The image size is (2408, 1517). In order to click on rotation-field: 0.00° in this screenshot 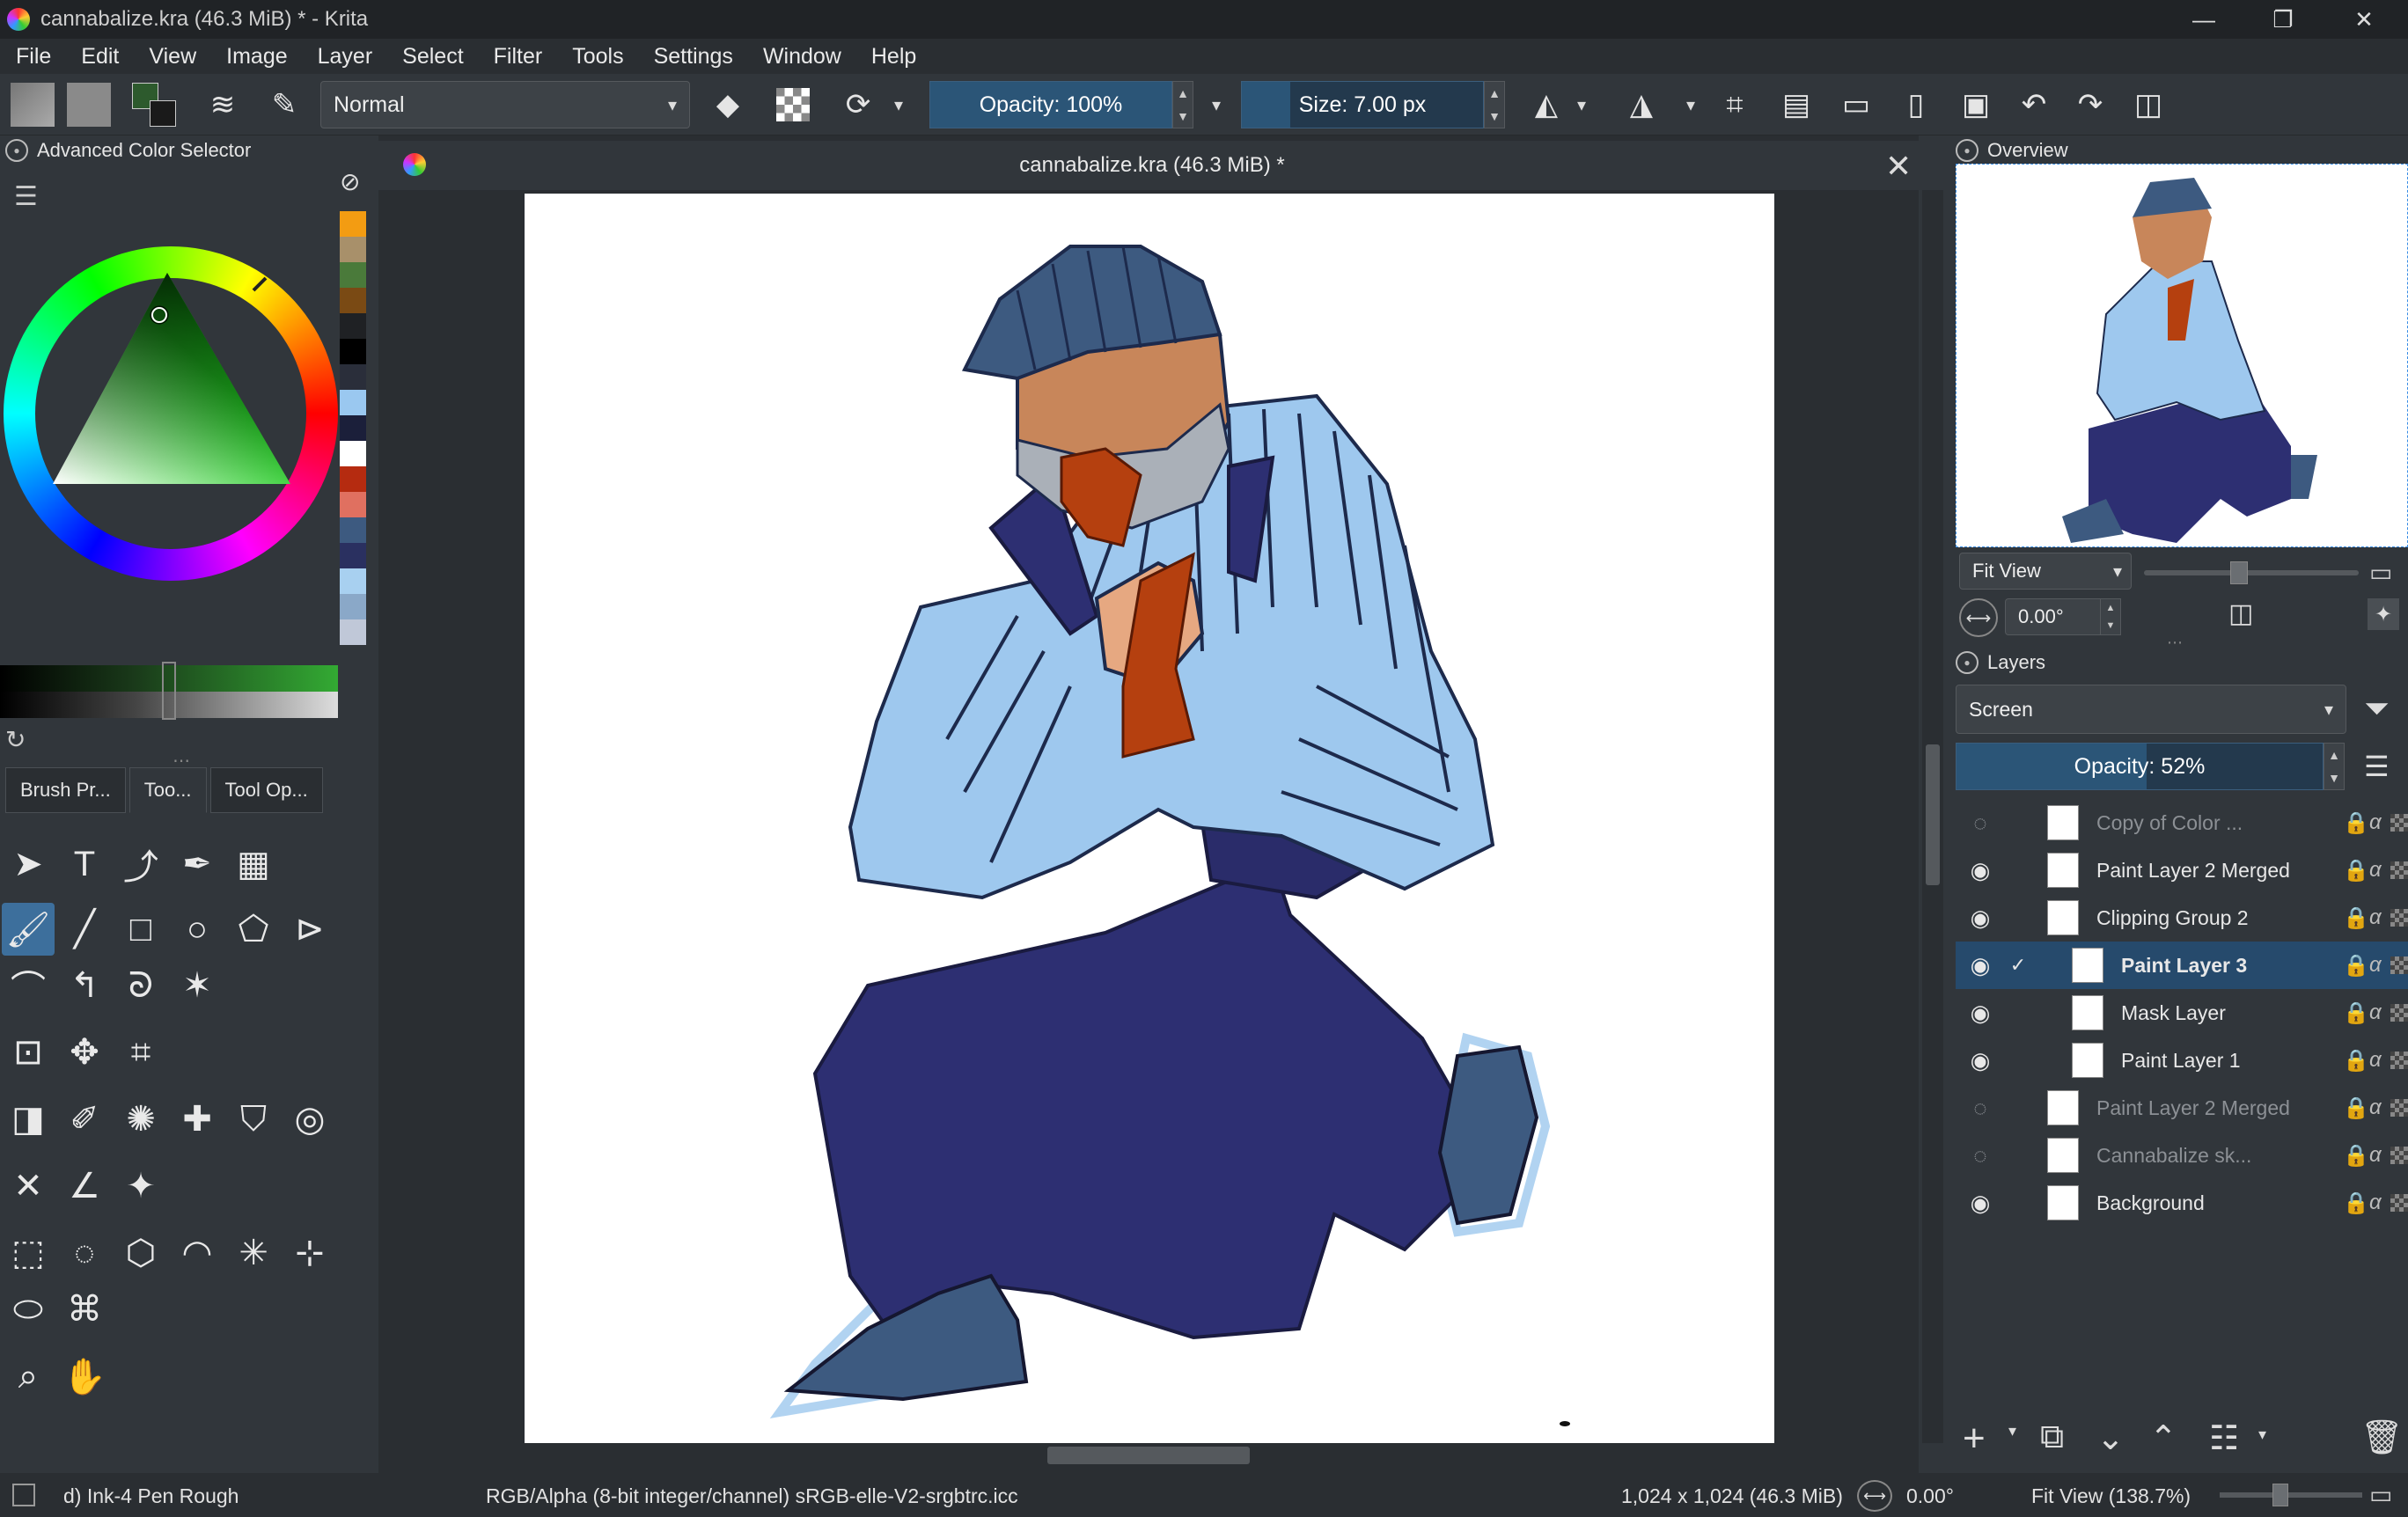, I will do `click(2058, 616)`.